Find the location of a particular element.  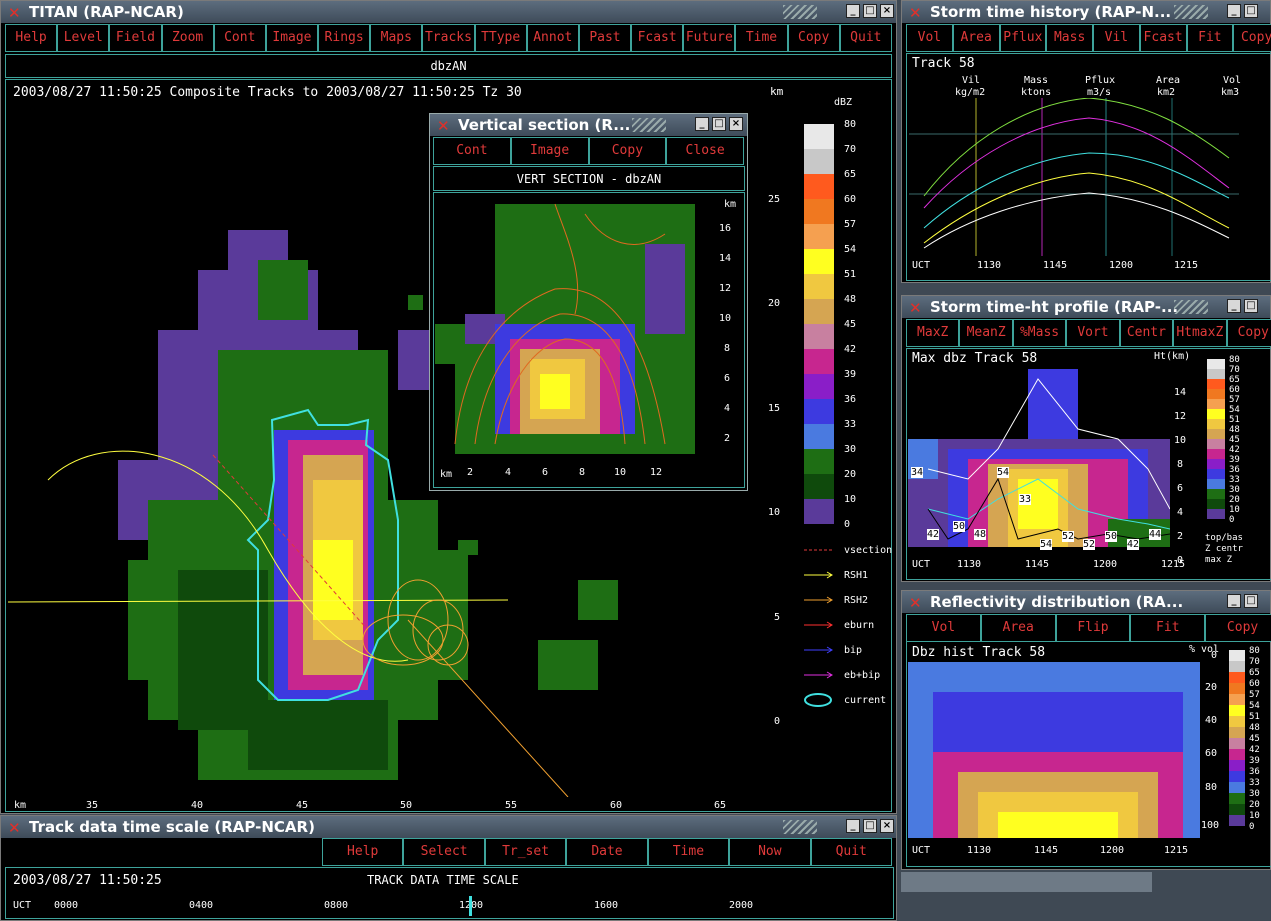

refl-area-button: Area is located at coordinates (1018, 628).